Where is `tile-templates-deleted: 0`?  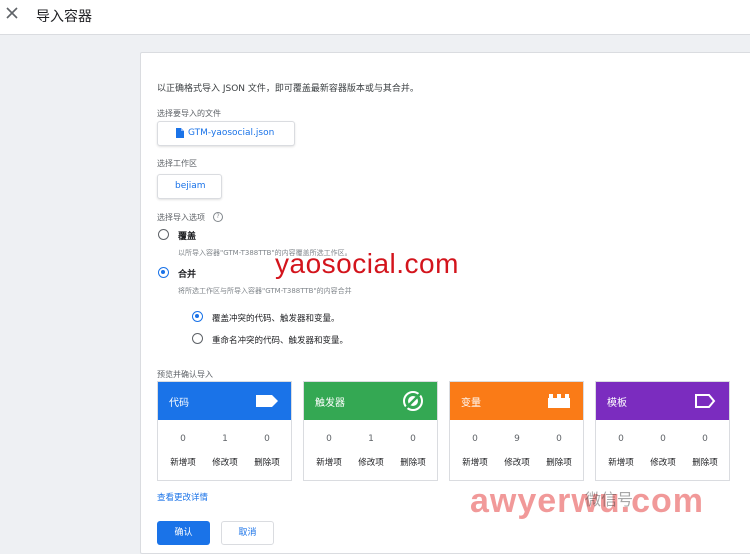
tile-templates-deleted: 0 is located at coordinates (705, 439).